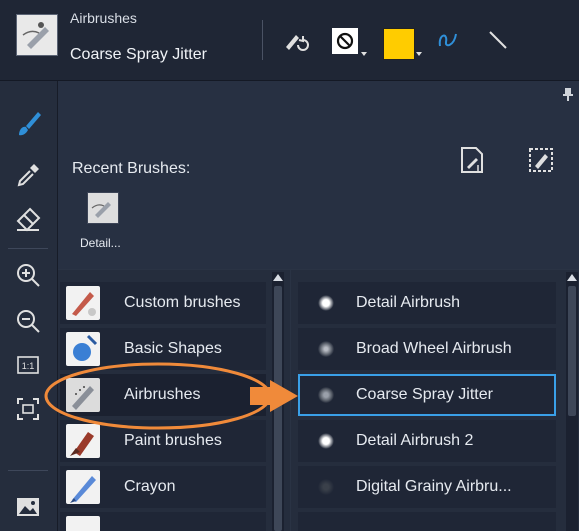 The width and height of the screenshot is (579, 531). What do you see at coordinates (158, 396) in the screenshot?
I see `highlight-ellipse` at bounding box center [158, 396].